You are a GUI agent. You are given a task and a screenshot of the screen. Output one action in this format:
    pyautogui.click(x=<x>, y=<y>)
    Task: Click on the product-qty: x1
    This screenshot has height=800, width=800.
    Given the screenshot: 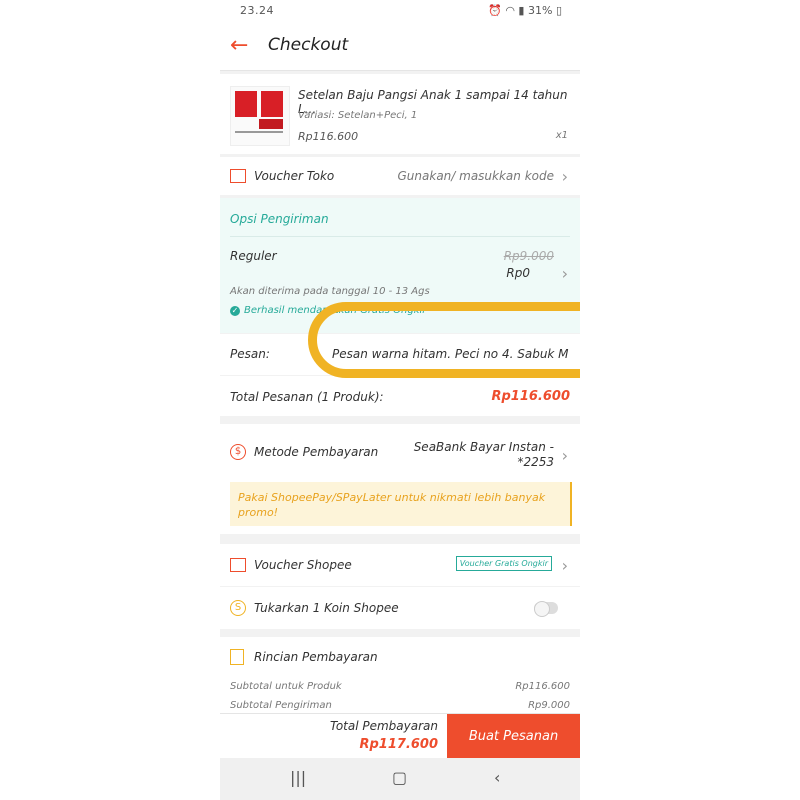 What is the action you would take?
    pyautogui.click(x=561, y=135)
    